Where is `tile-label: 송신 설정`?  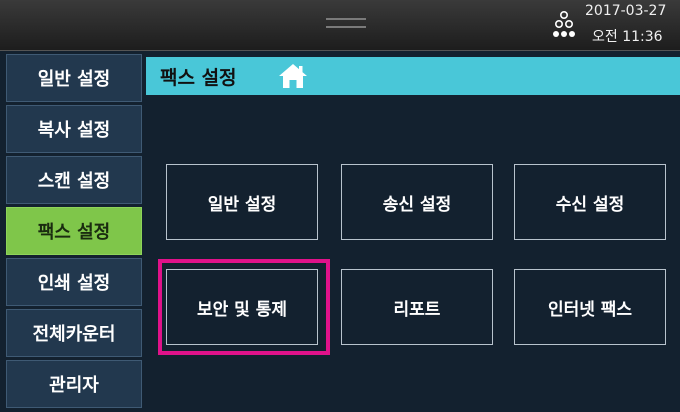
tile-label: 송신 설정 is located at coordinates (417, 204).